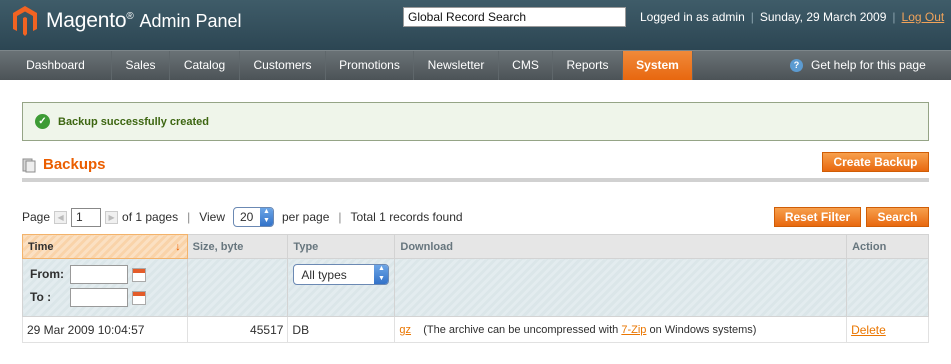 The image size is (951, 364). What do you see at coordinates (703, 329) in the screenshot?
I see `download-note-after: on Windows systems)` at bounding box center [703, 329].